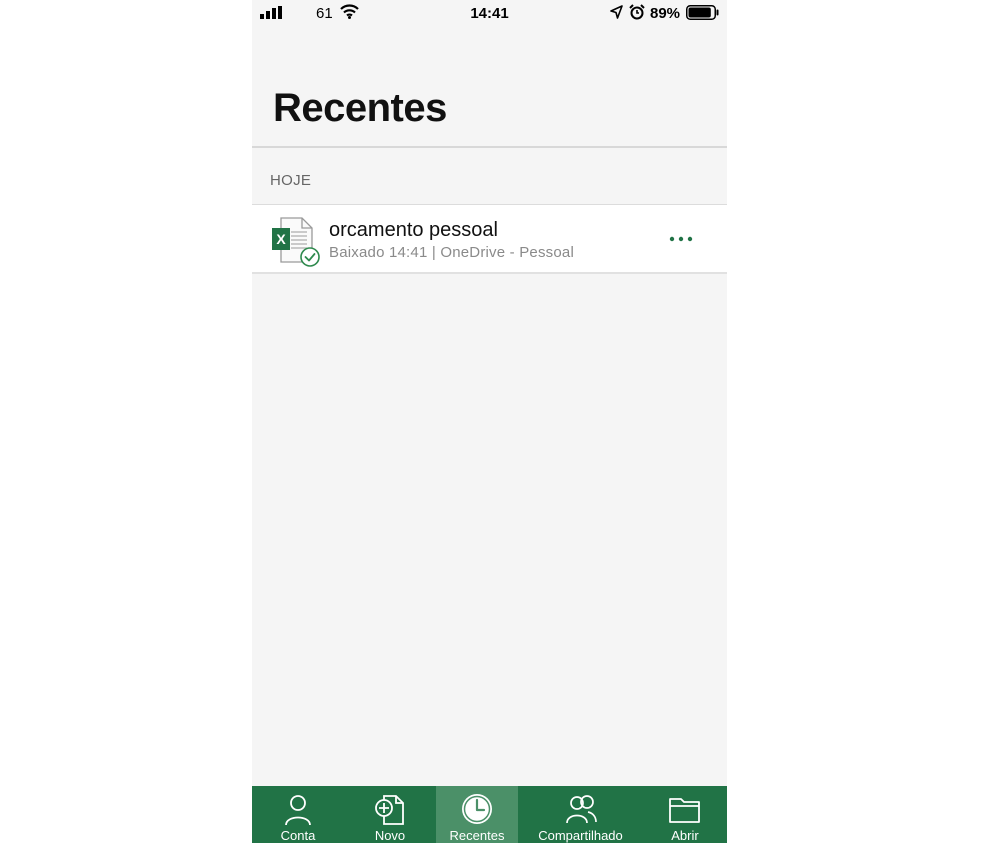 This screenshot has height=843, width=984. I want to click on bottom-tab-bar: Conta Novo Recentes Compartilhado Abrir, so click(489, 814).